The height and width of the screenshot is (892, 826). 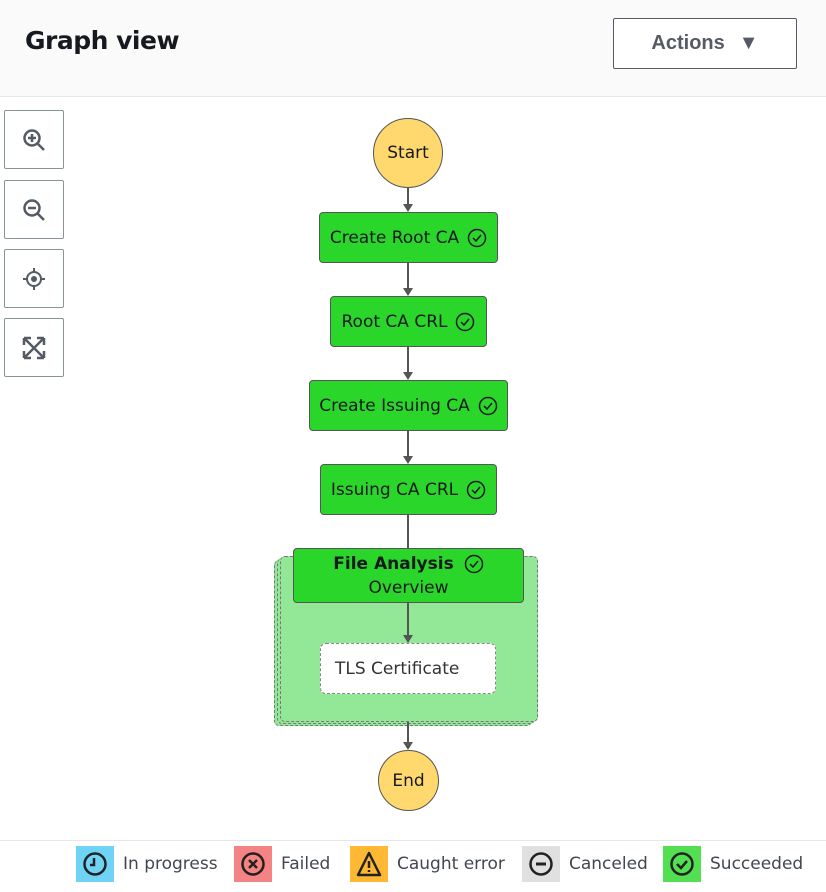 What do you see at coordinates (394, 237) in the screenshot?
I see `state-label: Create Root CA` at bounding box center [394, 237].